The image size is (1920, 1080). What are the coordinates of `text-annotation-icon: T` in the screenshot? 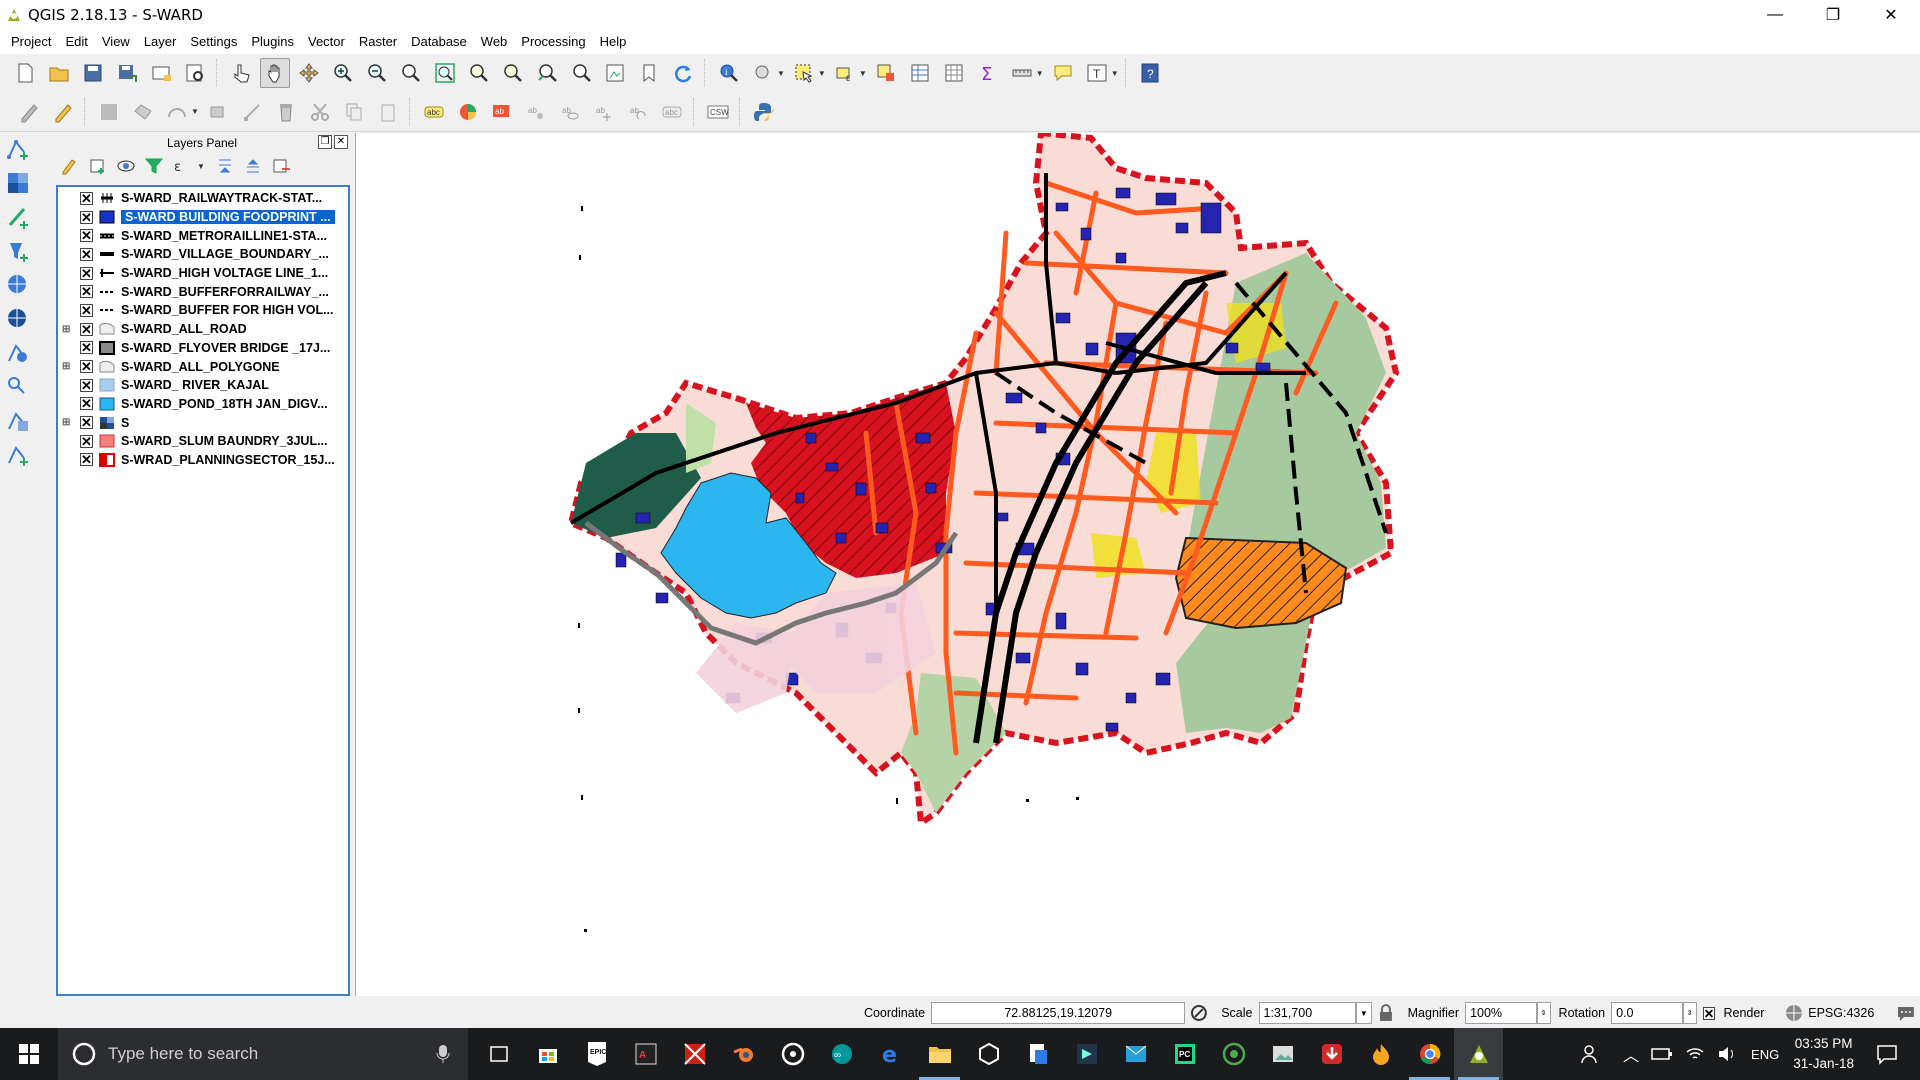 It's located at (1097, 73).